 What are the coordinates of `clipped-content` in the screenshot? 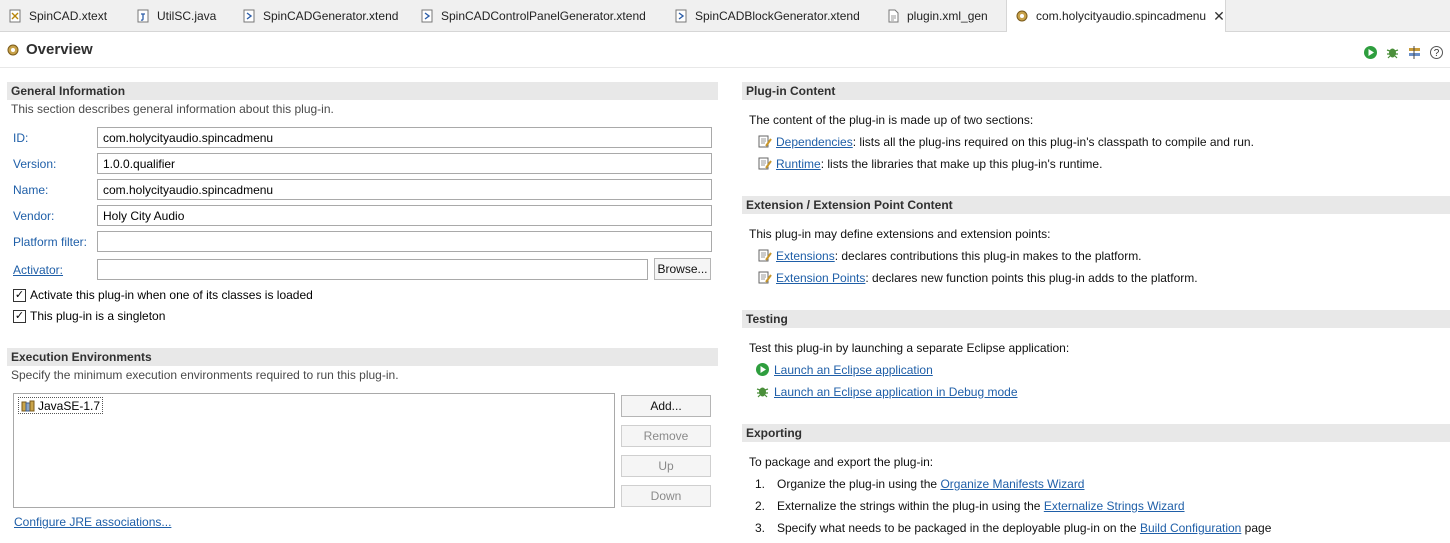 It's located at (320, 539).